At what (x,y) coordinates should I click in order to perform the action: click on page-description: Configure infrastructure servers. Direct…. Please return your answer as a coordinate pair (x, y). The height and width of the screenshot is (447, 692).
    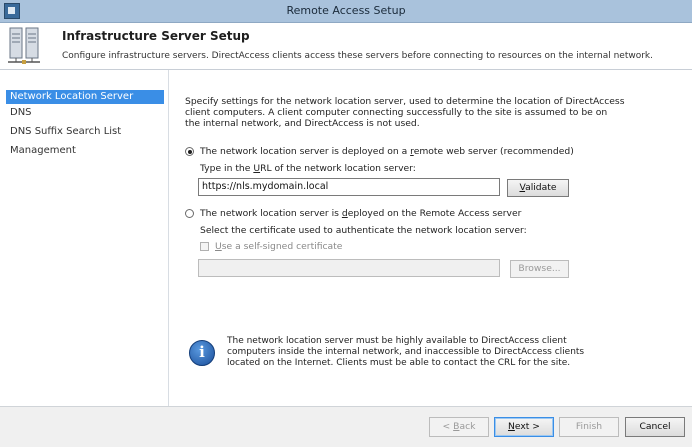
    Looking at the image, I should click on (358, 56).